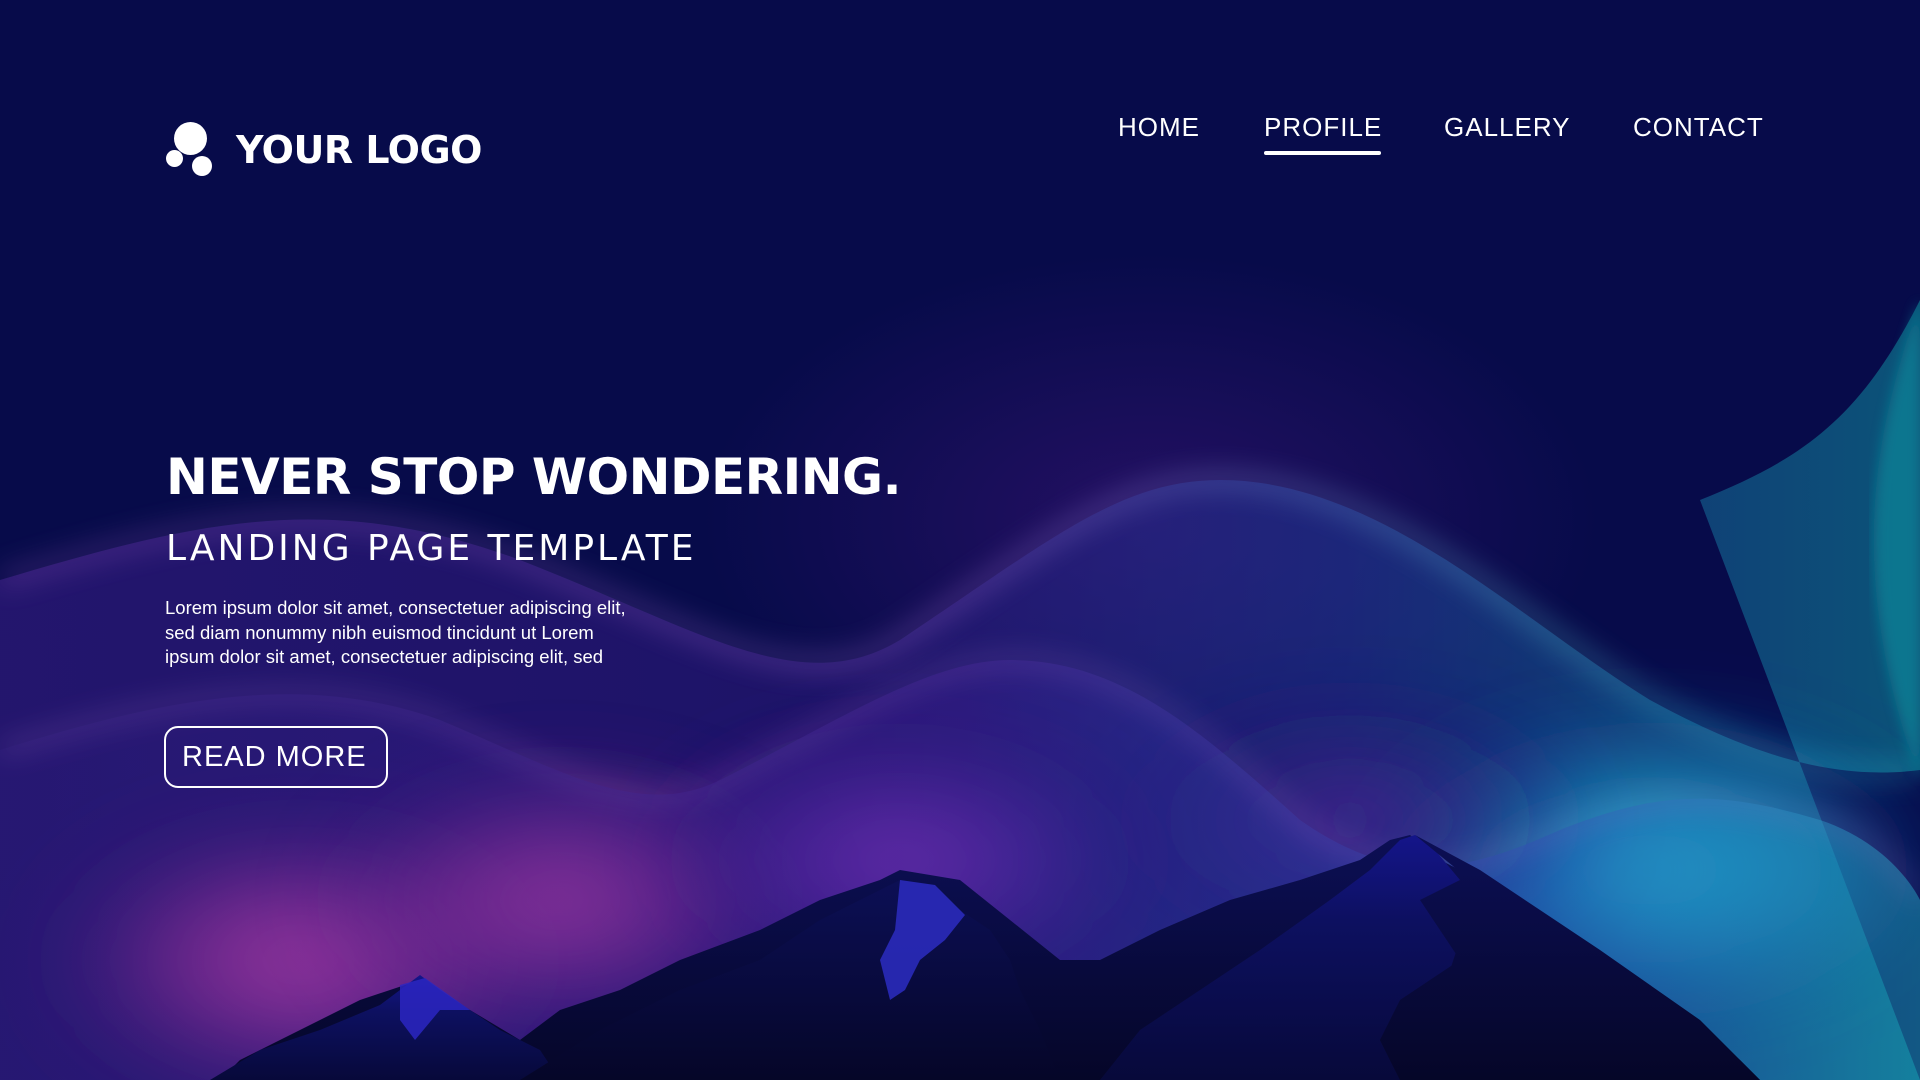 The height and width of the screenshot is (1080, 1920). I want to click on hero-title: NEVER STOP WONDERING., so click(534, 477).